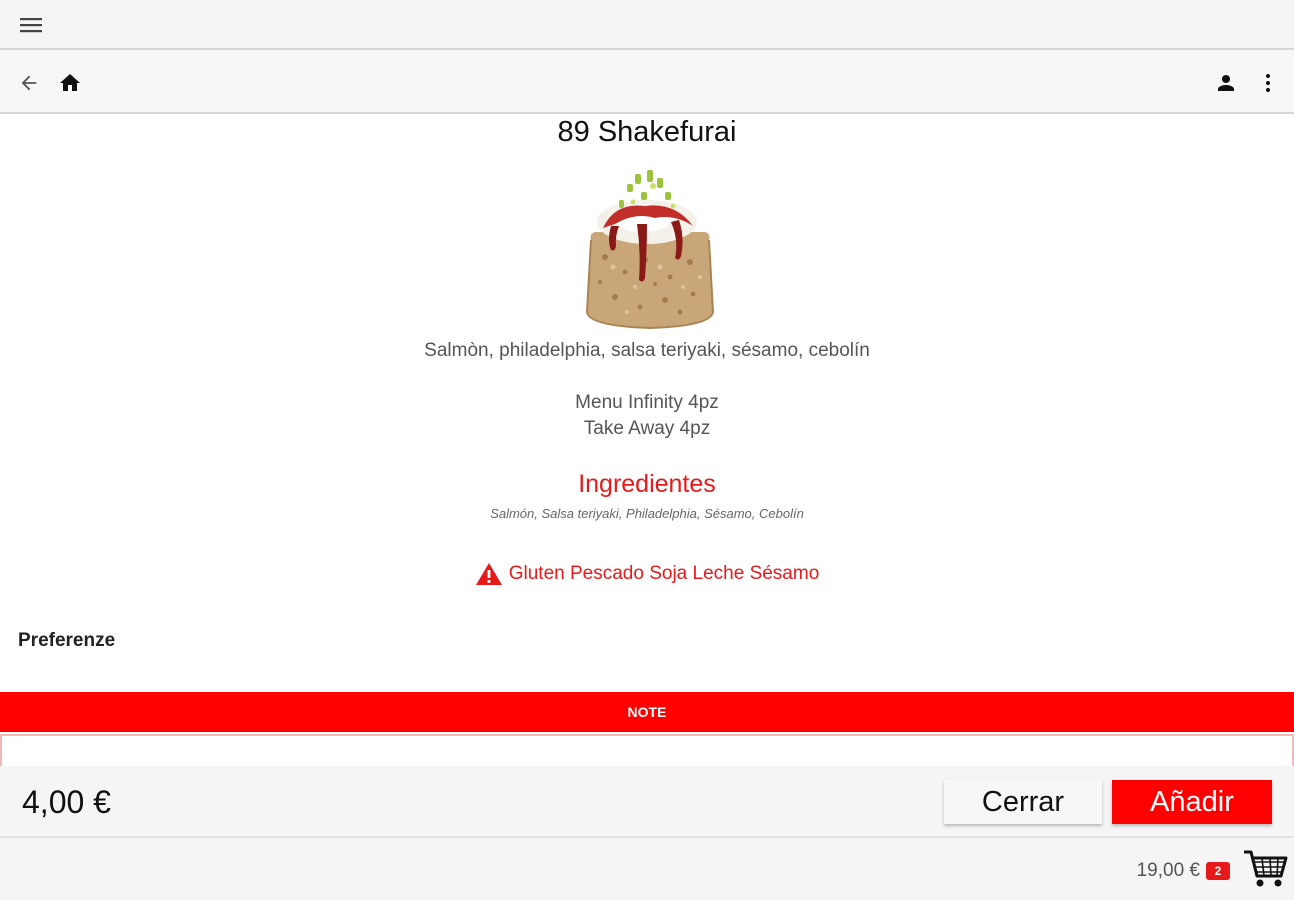 The width and height of the screenshot is (1294, 900). Describe the element at coordinates (650, 250) in the screenshot. I see `product-image` at that location.